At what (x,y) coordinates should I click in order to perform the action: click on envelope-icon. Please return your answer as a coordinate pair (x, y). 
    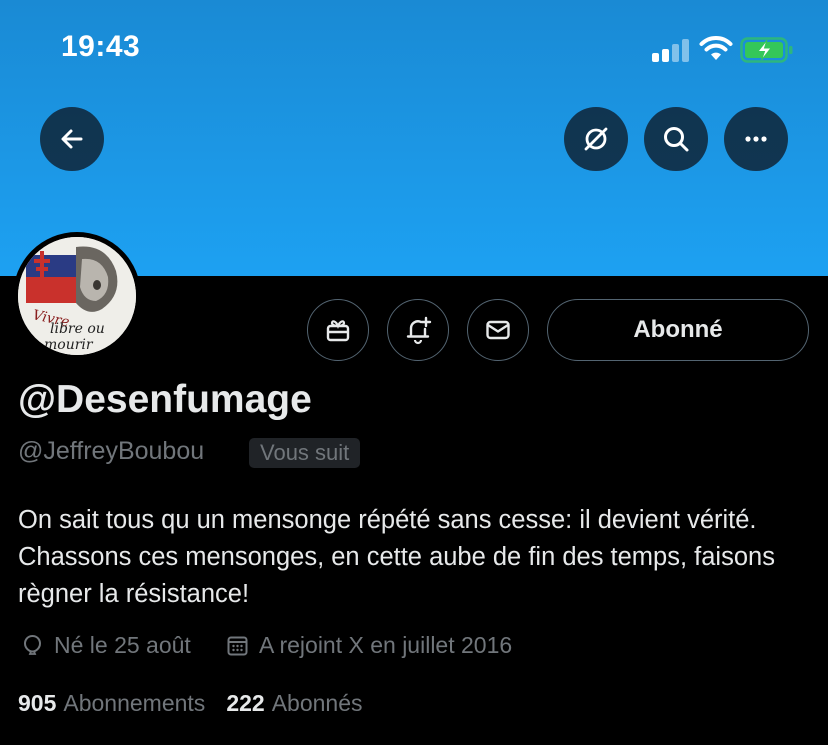
    Looking at the image, I should click on (498, 330).